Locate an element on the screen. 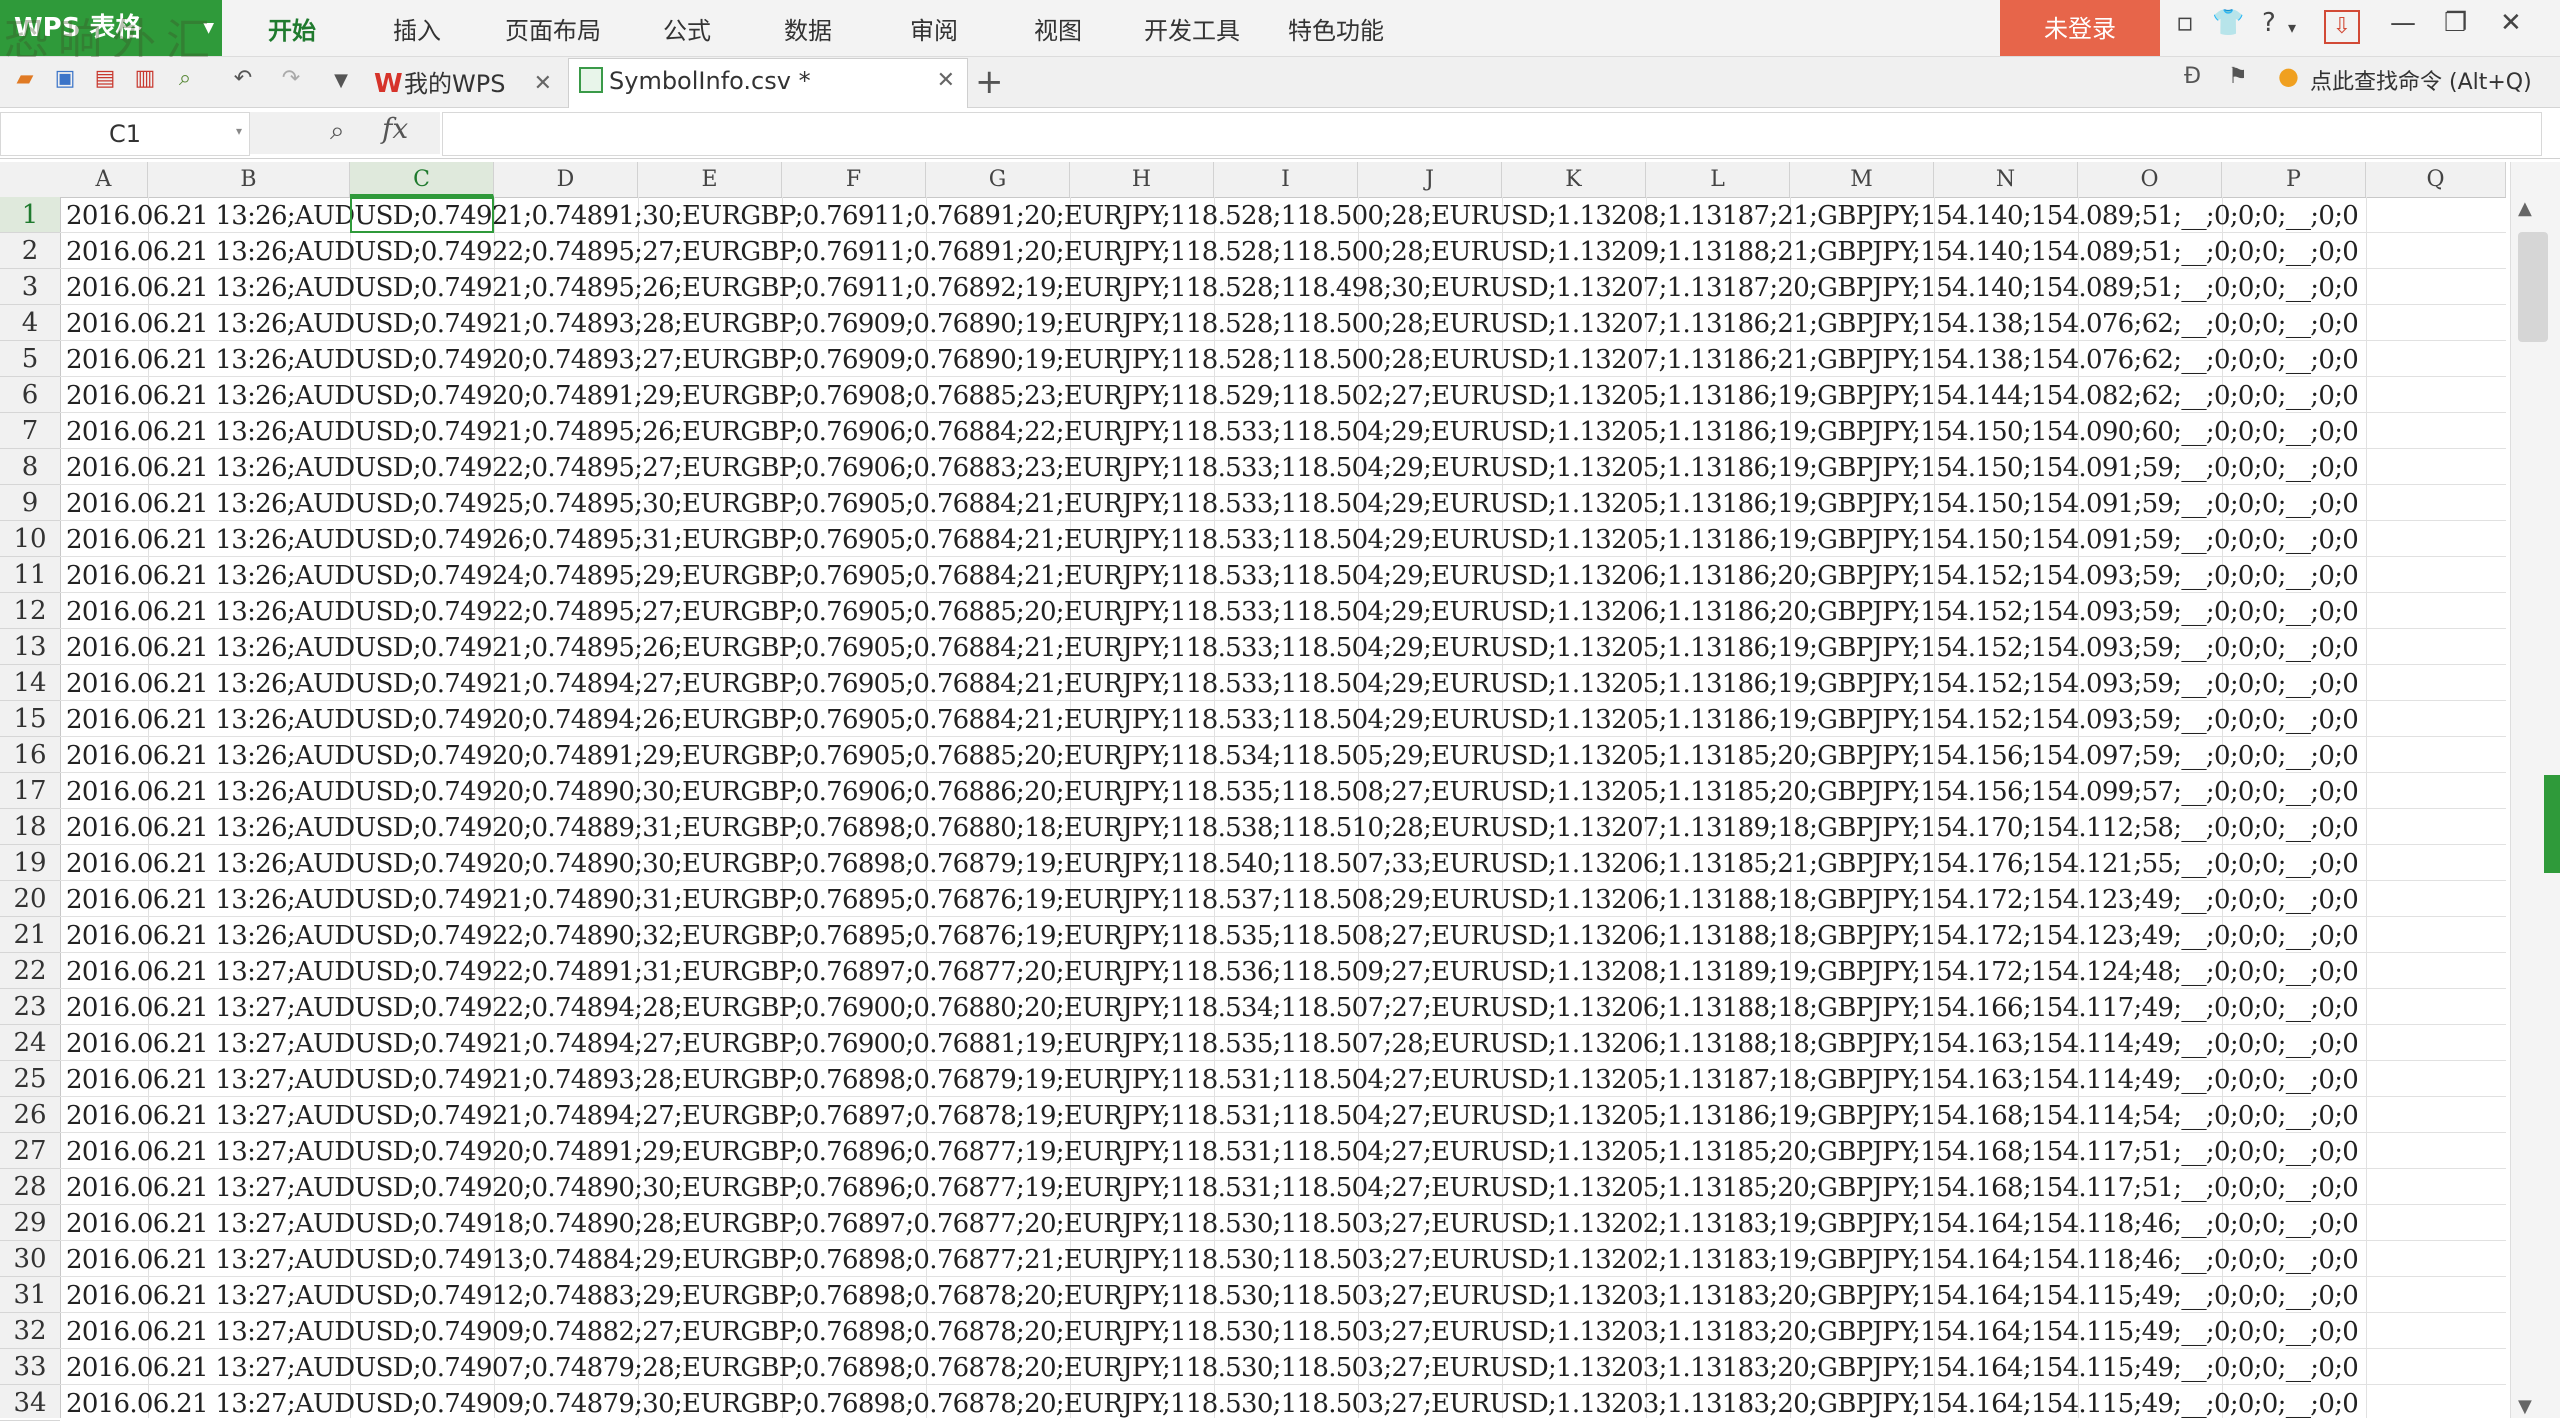 The image size is (2560, 1421). menu-item-insert: 插入 is located at coordinates (417, 28).